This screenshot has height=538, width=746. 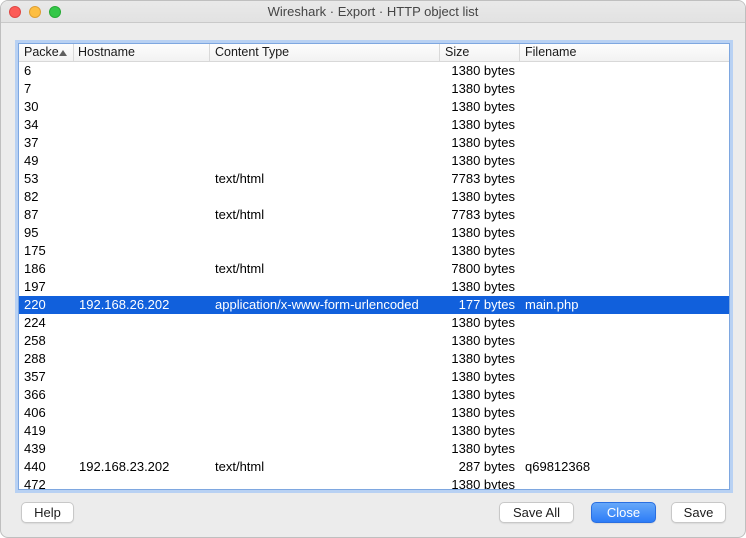 What do you see at coordinates (124, 304) in the screenshot?
I see `cell-hostname: 192.168.26.202` at bounding box center [124, 304].